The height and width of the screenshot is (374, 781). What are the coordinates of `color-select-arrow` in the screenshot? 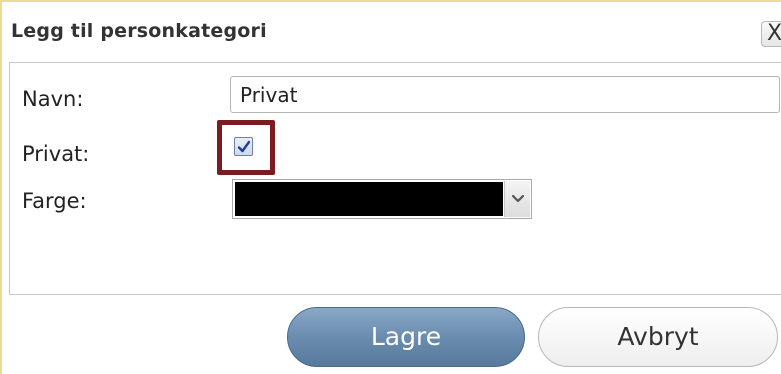 It's located at (517, 199).